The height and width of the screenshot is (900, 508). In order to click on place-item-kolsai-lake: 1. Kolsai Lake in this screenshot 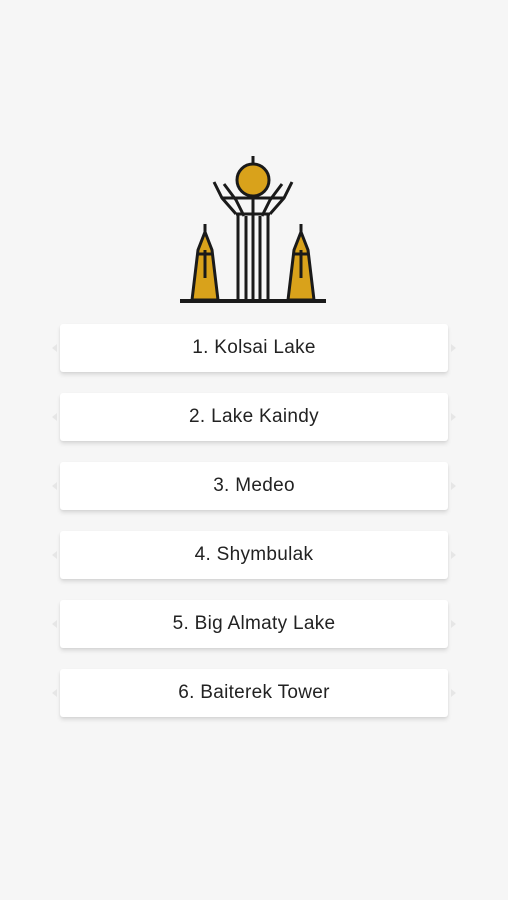, I will do `click(254, 348)`.